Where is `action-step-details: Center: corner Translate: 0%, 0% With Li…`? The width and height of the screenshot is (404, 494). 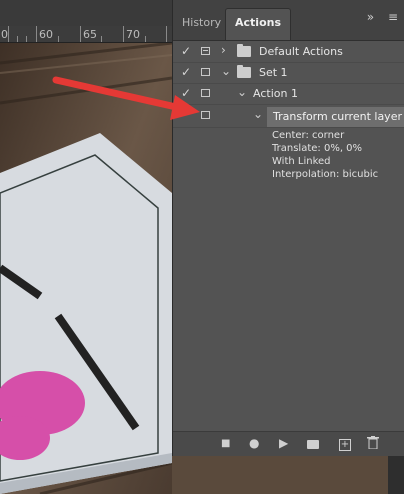
action-step-details: Center: corner Translate: 0%, 0% With Li… is located at coordinates (288, 156).